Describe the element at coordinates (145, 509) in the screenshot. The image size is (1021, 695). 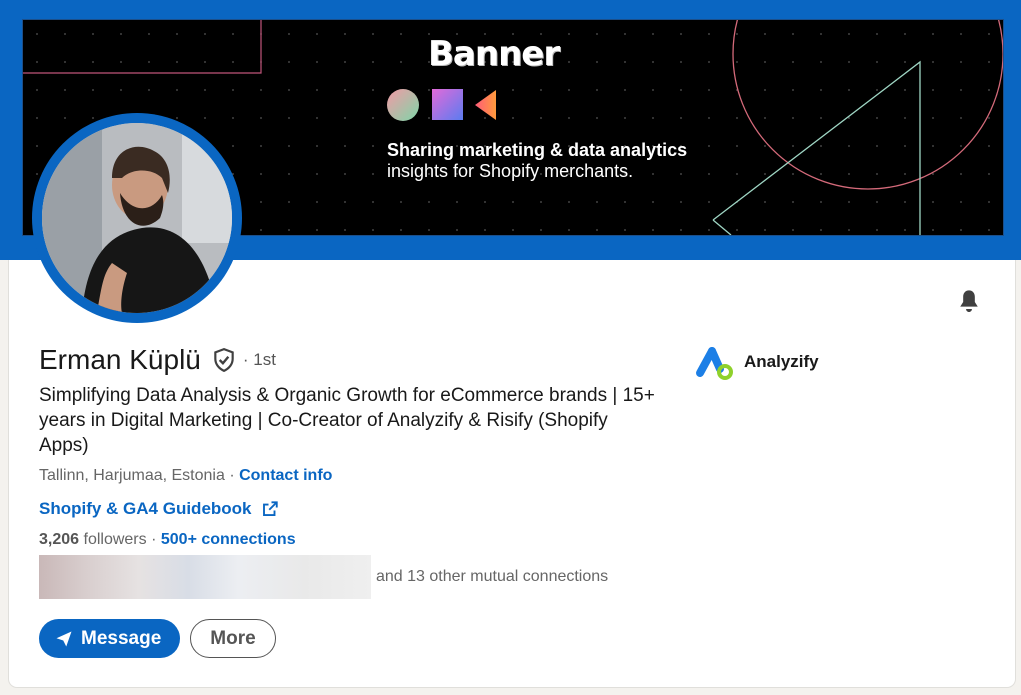
I see `website-link: Shopify & GA4 Guidebook` at that location.